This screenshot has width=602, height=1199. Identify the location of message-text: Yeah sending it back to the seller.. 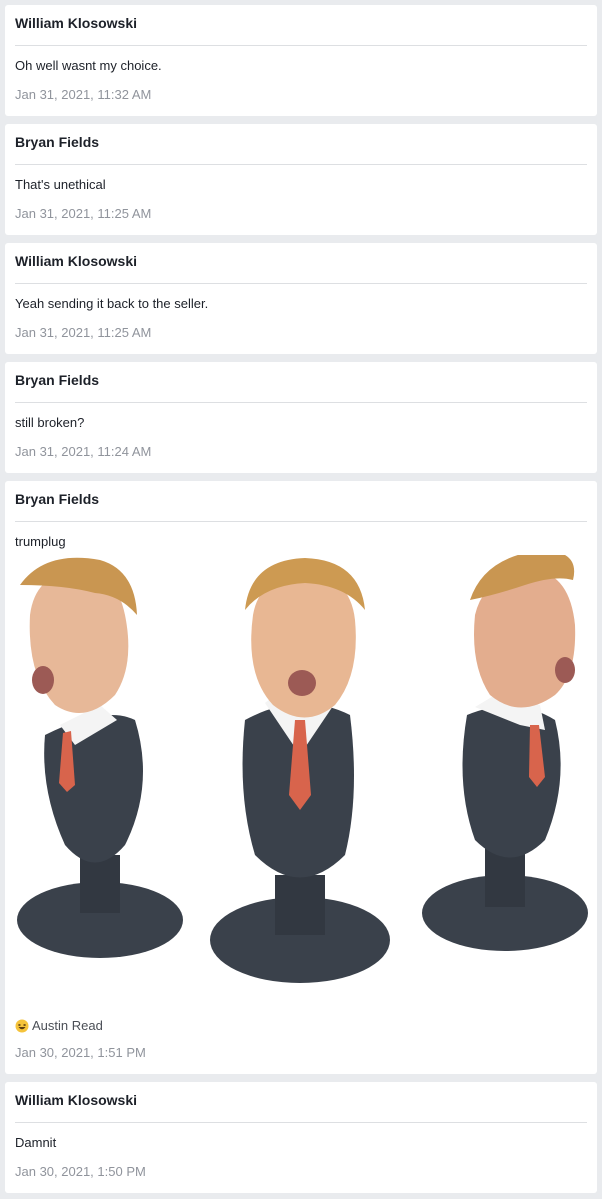
(112, 303).